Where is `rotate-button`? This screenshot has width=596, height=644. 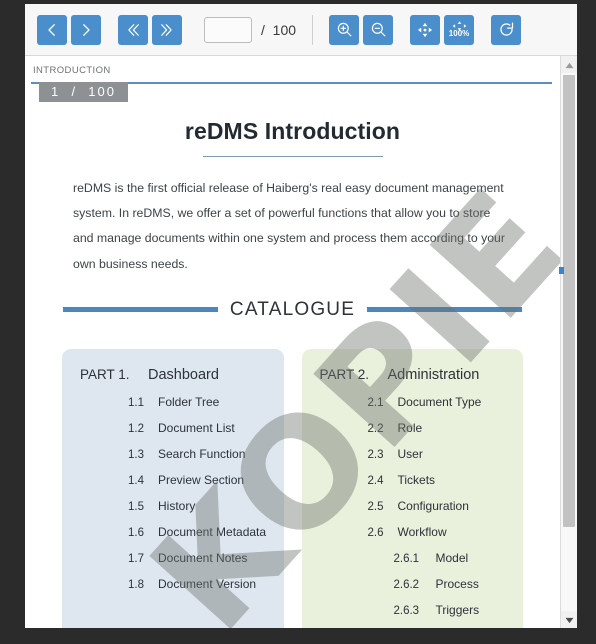
rotate-button is located at coordinates (506, 29).